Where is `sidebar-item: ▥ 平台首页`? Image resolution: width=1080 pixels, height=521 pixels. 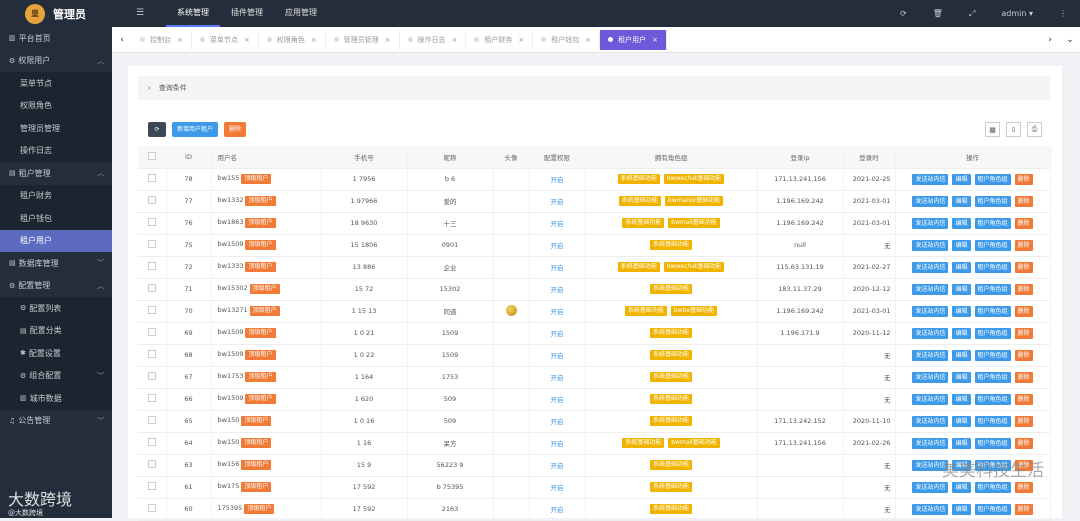 sidebar-item: ▥ 平台首页 is located at coordinates (56, 38).